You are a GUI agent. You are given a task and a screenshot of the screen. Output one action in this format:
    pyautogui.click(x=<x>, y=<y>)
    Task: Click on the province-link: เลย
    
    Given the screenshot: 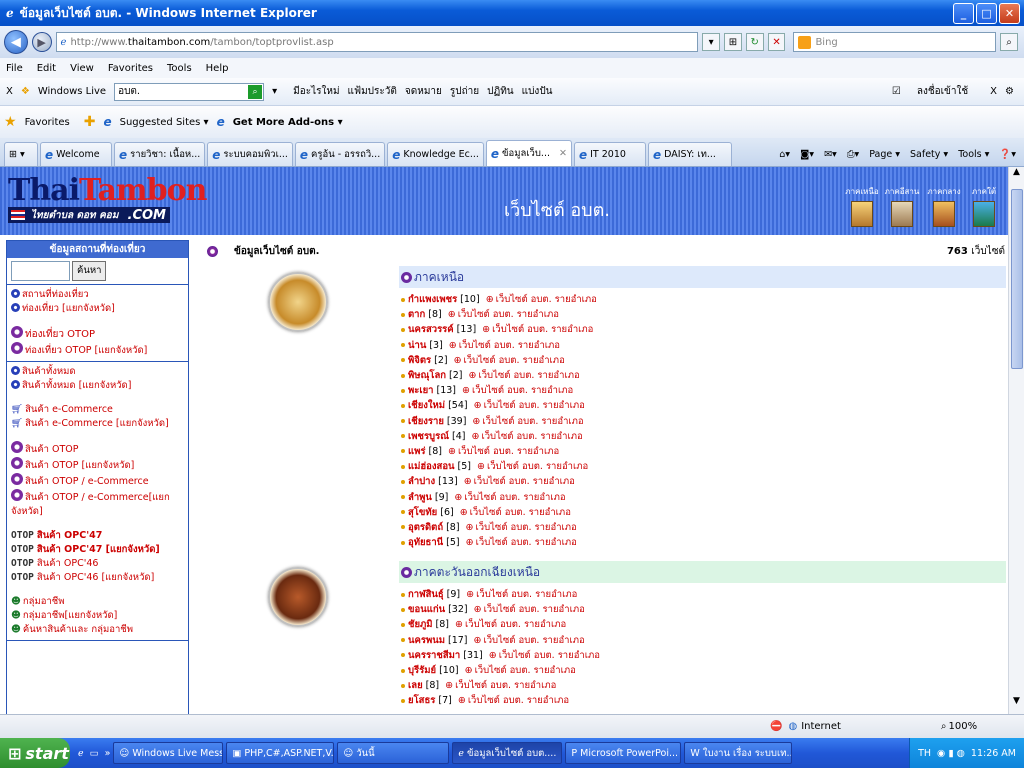 What is the action you would take?
    pyautogui.click(x=415, y=685)
    